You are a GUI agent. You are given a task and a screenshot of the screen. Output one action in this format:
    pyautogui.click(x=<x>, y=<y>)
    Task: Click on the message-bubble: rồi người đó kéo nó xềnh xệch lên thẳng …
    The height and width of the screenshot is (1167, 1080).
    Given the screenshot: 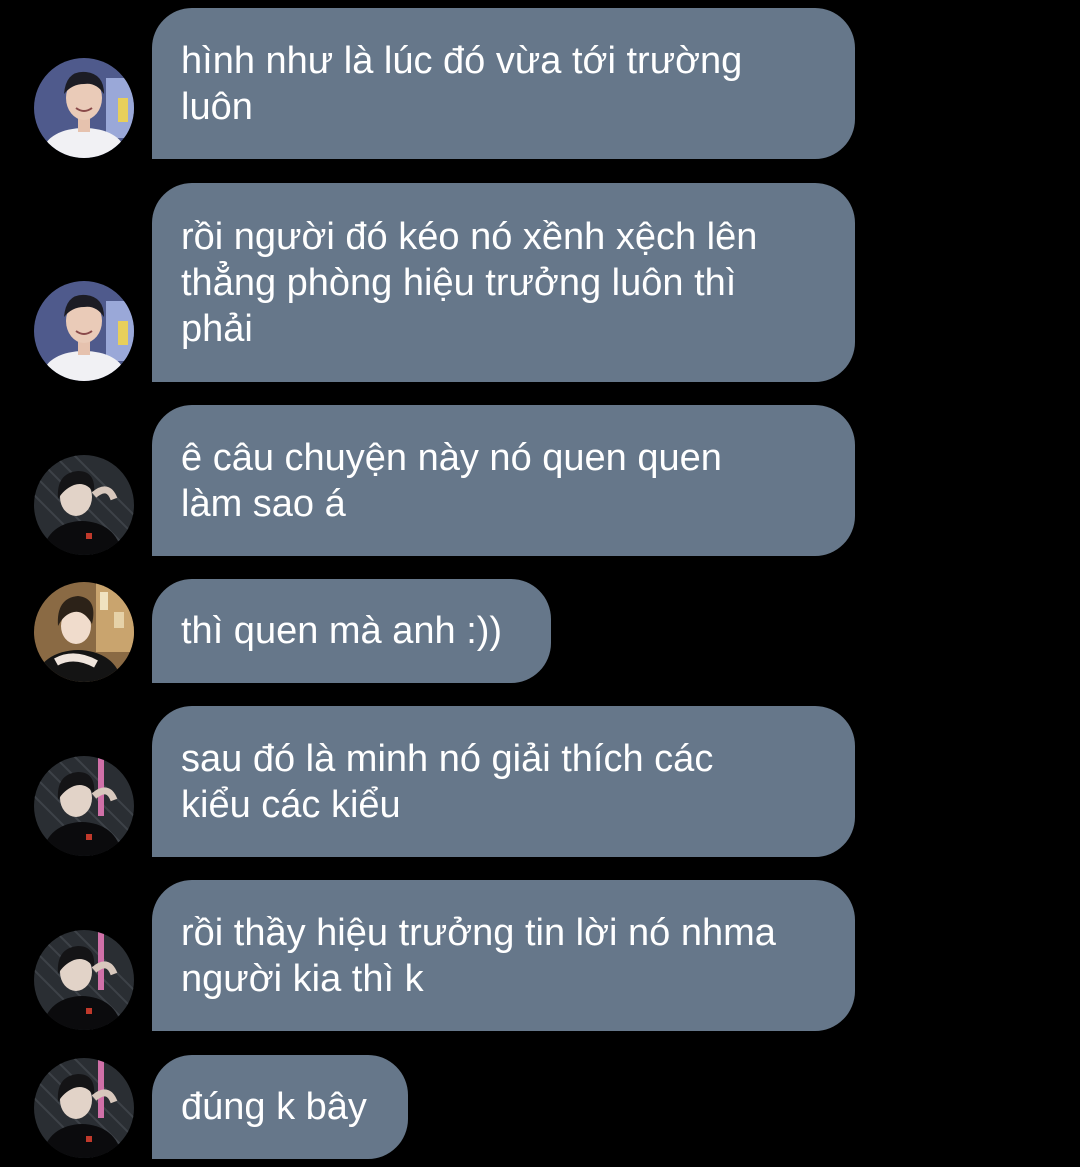 What is the action you would take?
    pyautogui.click(x=503, y=282)
    